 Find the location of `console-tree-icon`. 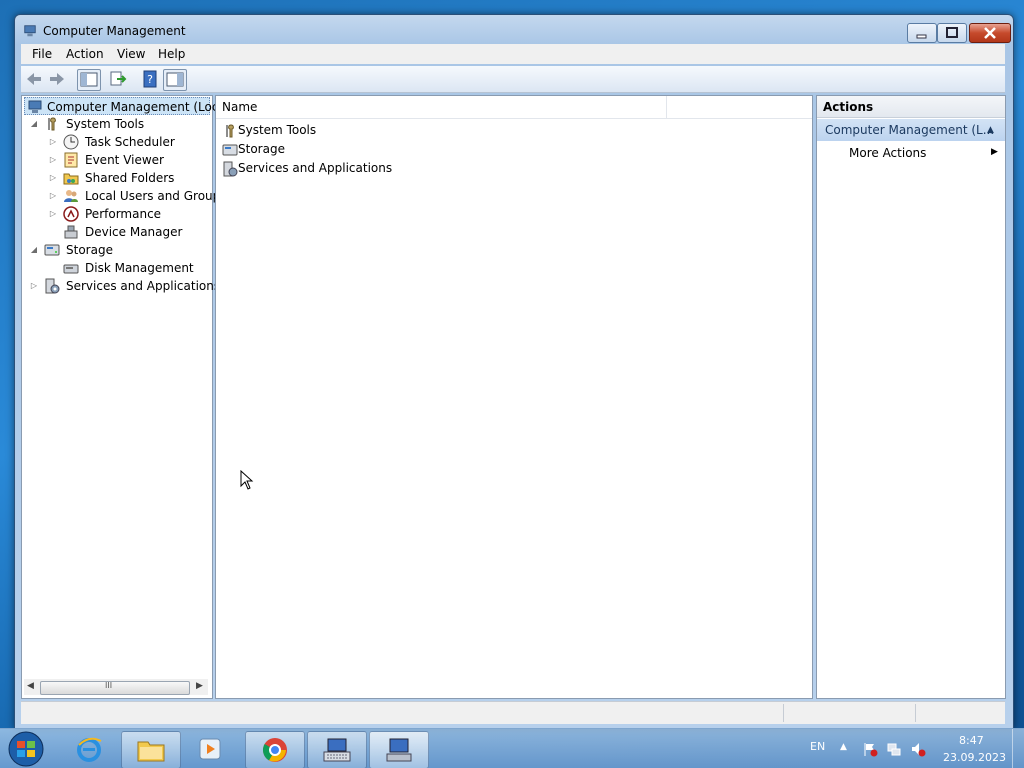

console-tree-icon is located at coordinates (89, 79).